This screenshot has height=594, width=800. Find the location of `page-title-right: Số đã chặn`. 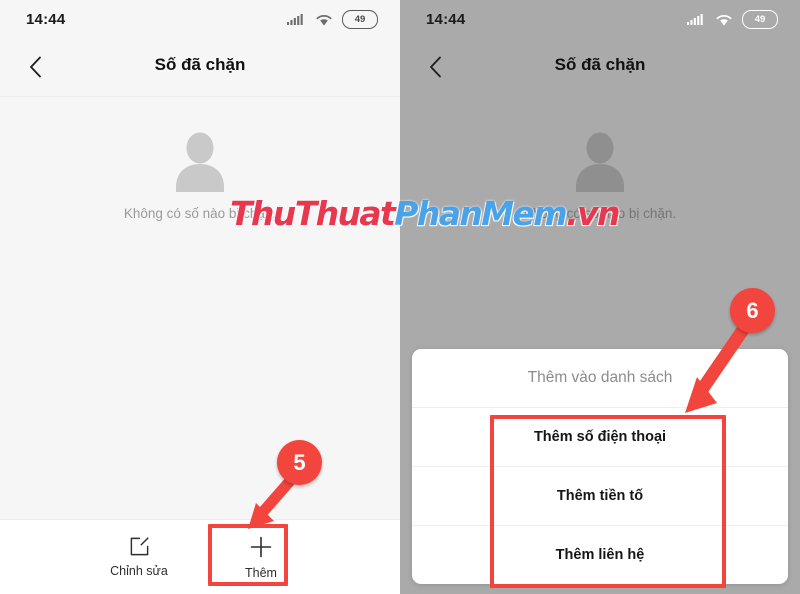

page-title-right: Số đã chặn is located at coordinates (600, 64).